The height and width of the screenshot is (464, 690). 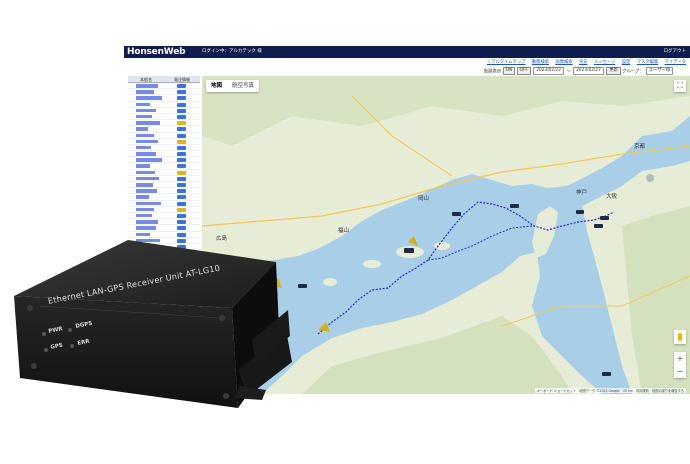 What do you see at coordinates (523, 71) in the screenshot?
I see `track-off-button: OFF` at bounding box center [523, 71].